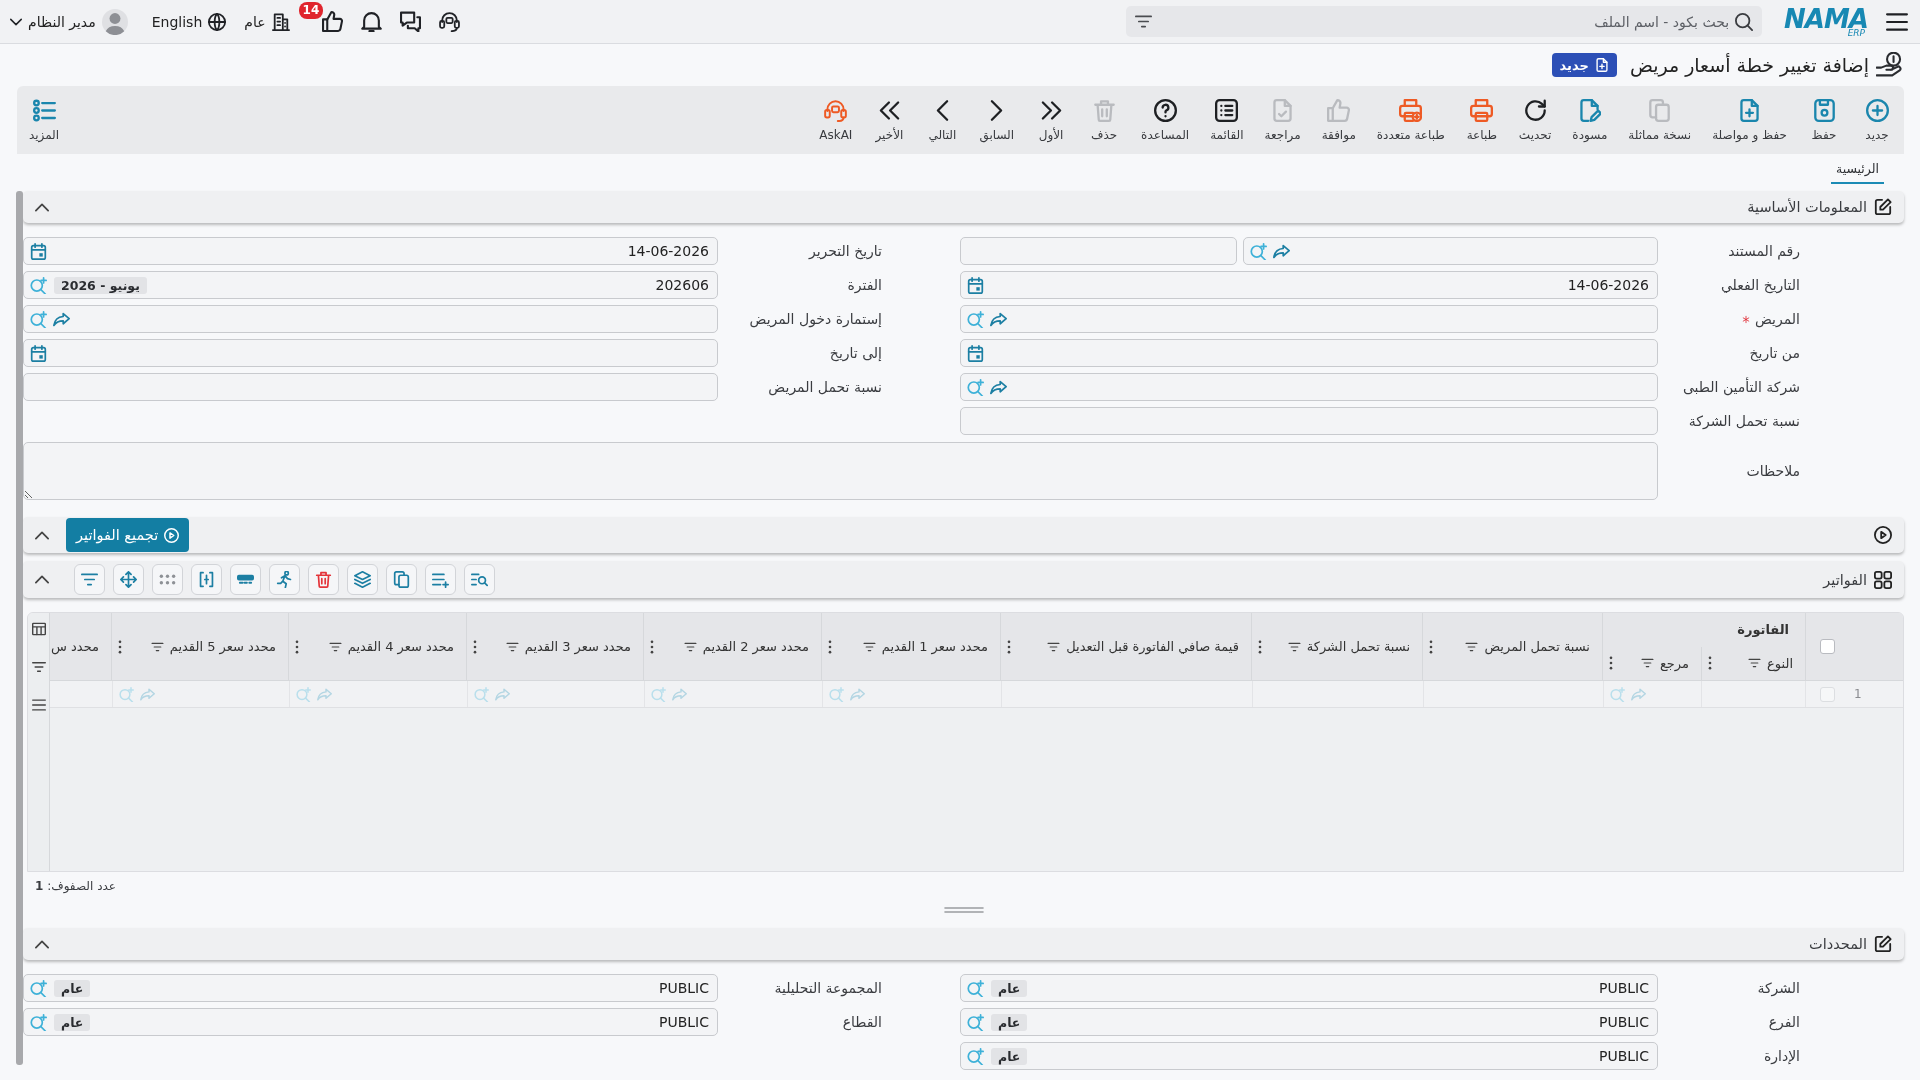 This screenshot has height=1080, width=1920. Describe the element at coordinates (401, 579) in the screenshot. I see `copy-rows-button` at that location.